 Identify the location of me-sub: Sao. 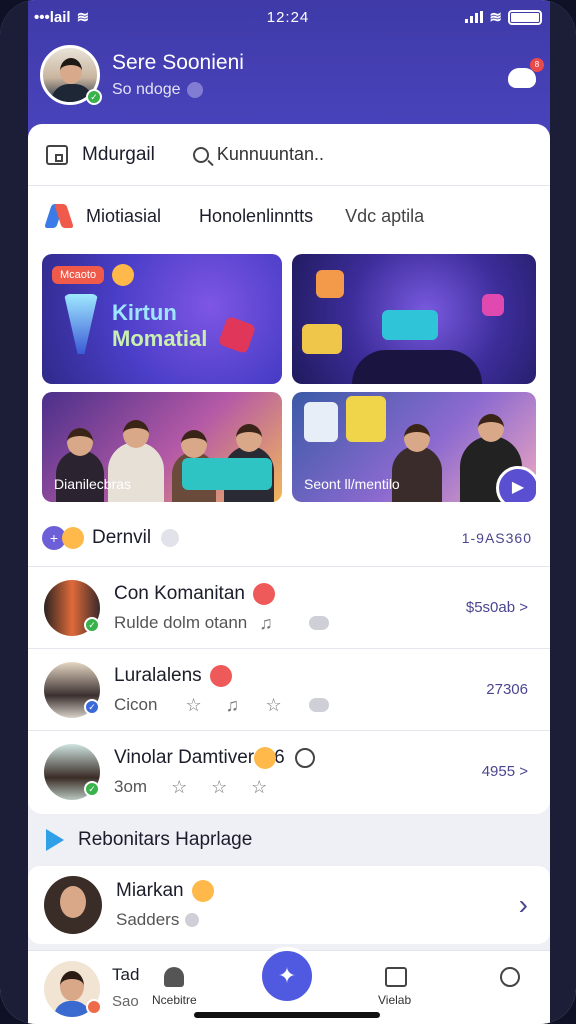
(125, 1001).